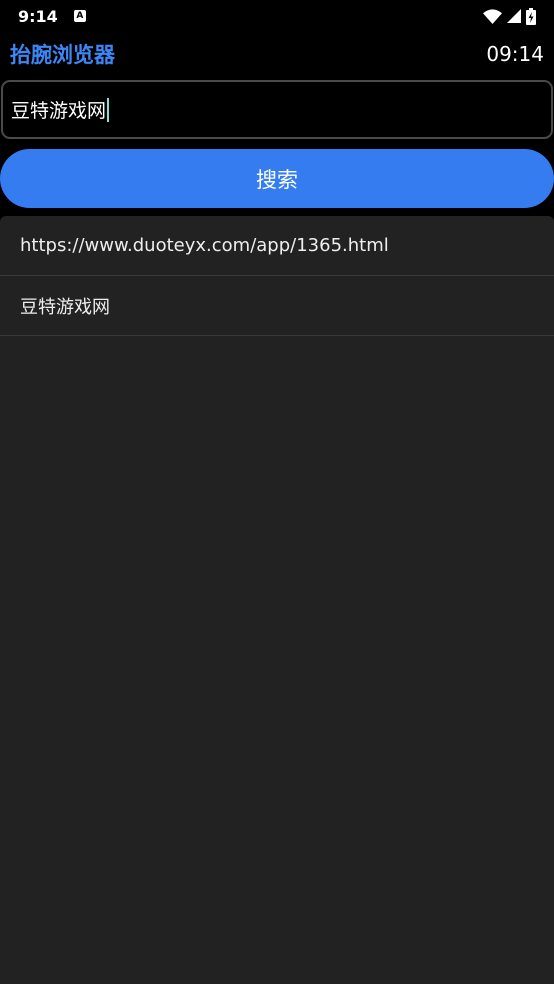 The height and width of the screenshot is (984, 554). Describe the element at coordinates (108, 109) in the screenshot. I see `text-caret` at that location.